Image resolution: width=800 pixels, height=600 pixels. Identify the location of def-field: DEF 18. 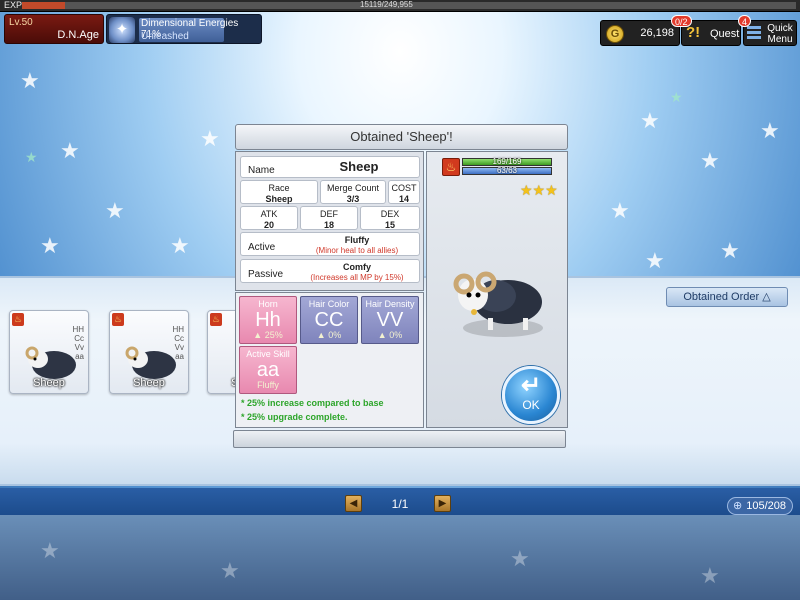
(329, 218).